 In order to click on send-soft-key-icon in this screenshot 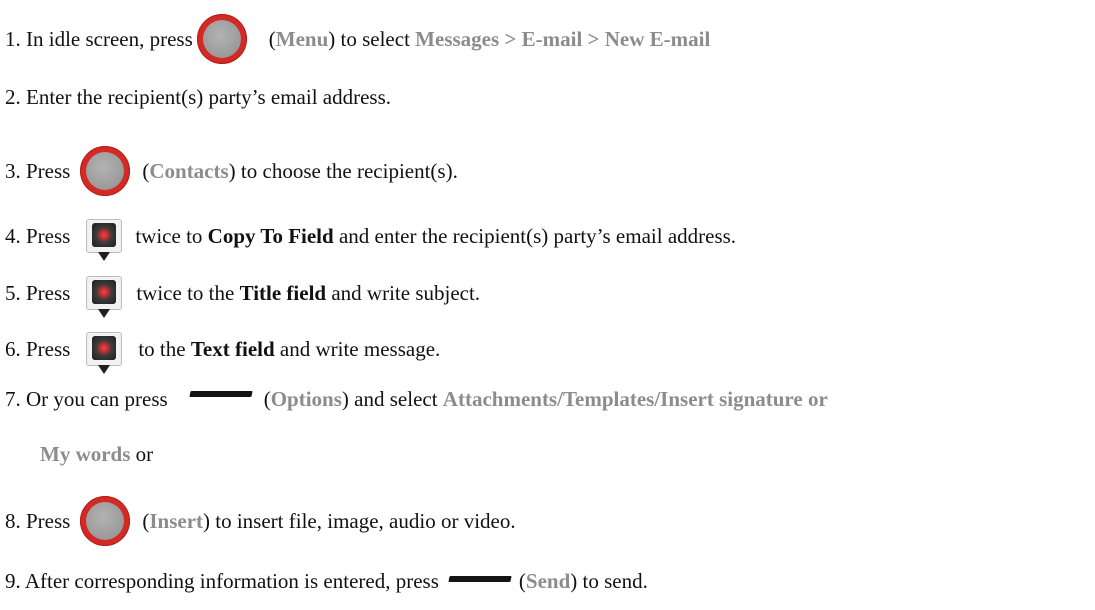, I will do `click(480, 579)`.